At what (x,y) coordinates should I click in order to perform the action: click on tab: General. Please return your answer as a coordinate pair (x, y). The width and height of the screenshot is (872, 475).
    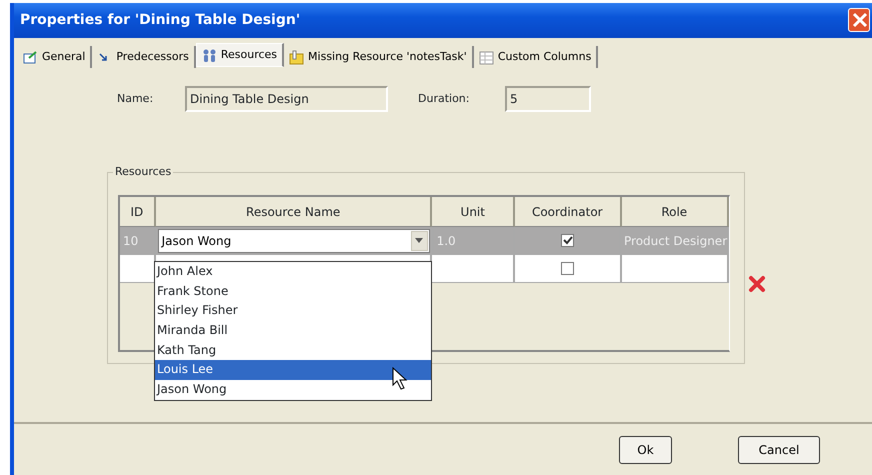
    Looking at the image, I should click on (55, 57).